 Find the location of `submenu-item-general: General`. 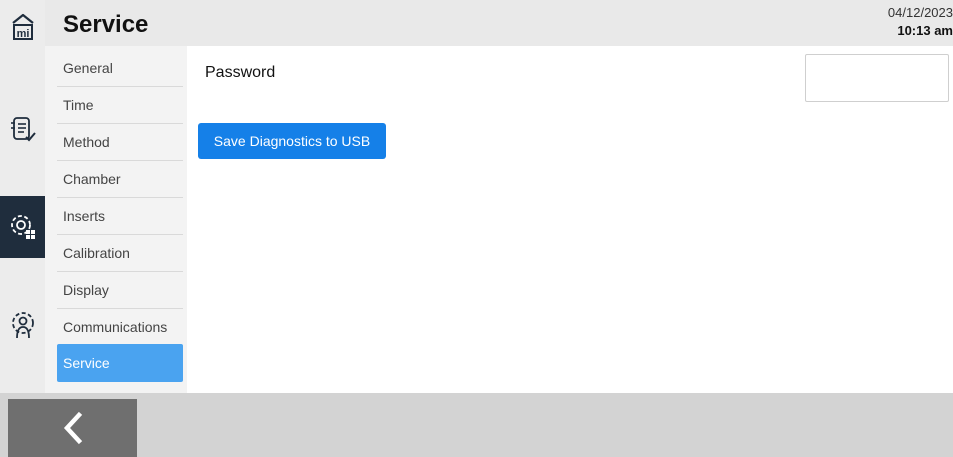

submenu-item-general: General is located at coordinates (120, 68).